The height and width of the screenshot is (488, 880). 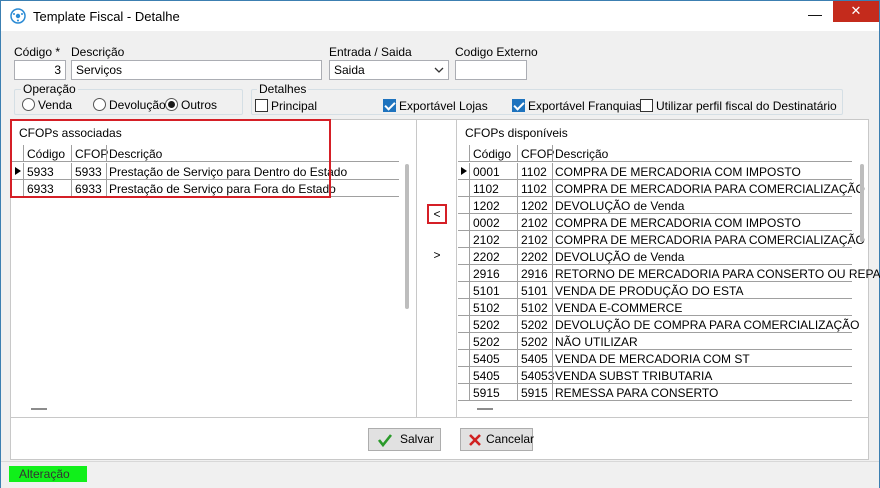 I want to click on disponiveis-cell-codigo: 2916, so click(x=486, y=274).